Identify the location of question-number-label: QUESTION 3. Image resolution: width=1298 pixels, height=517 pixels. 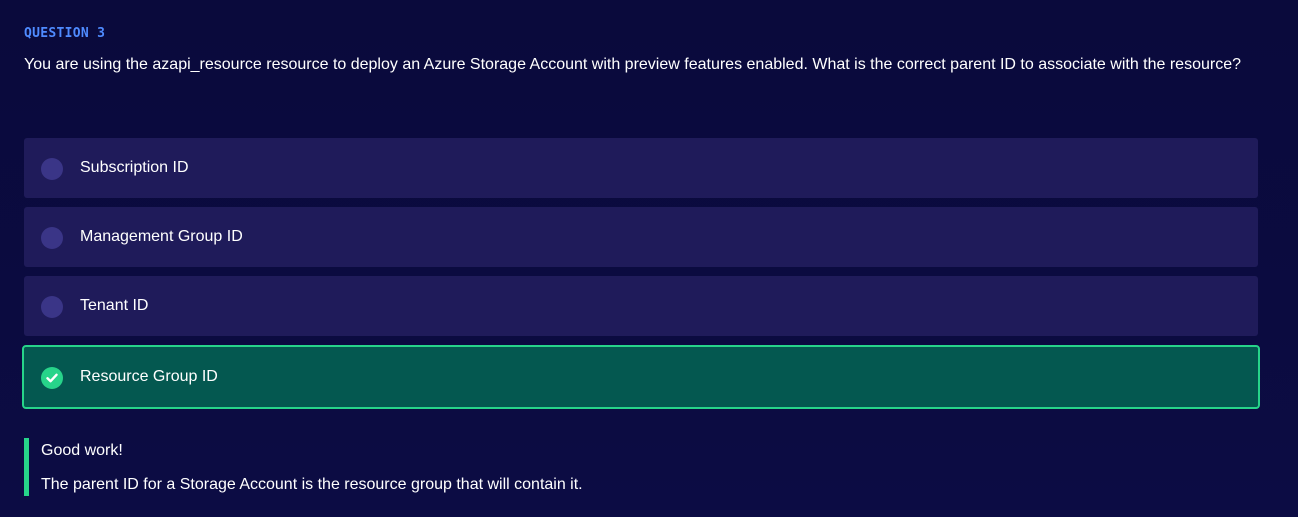
(65, 33).